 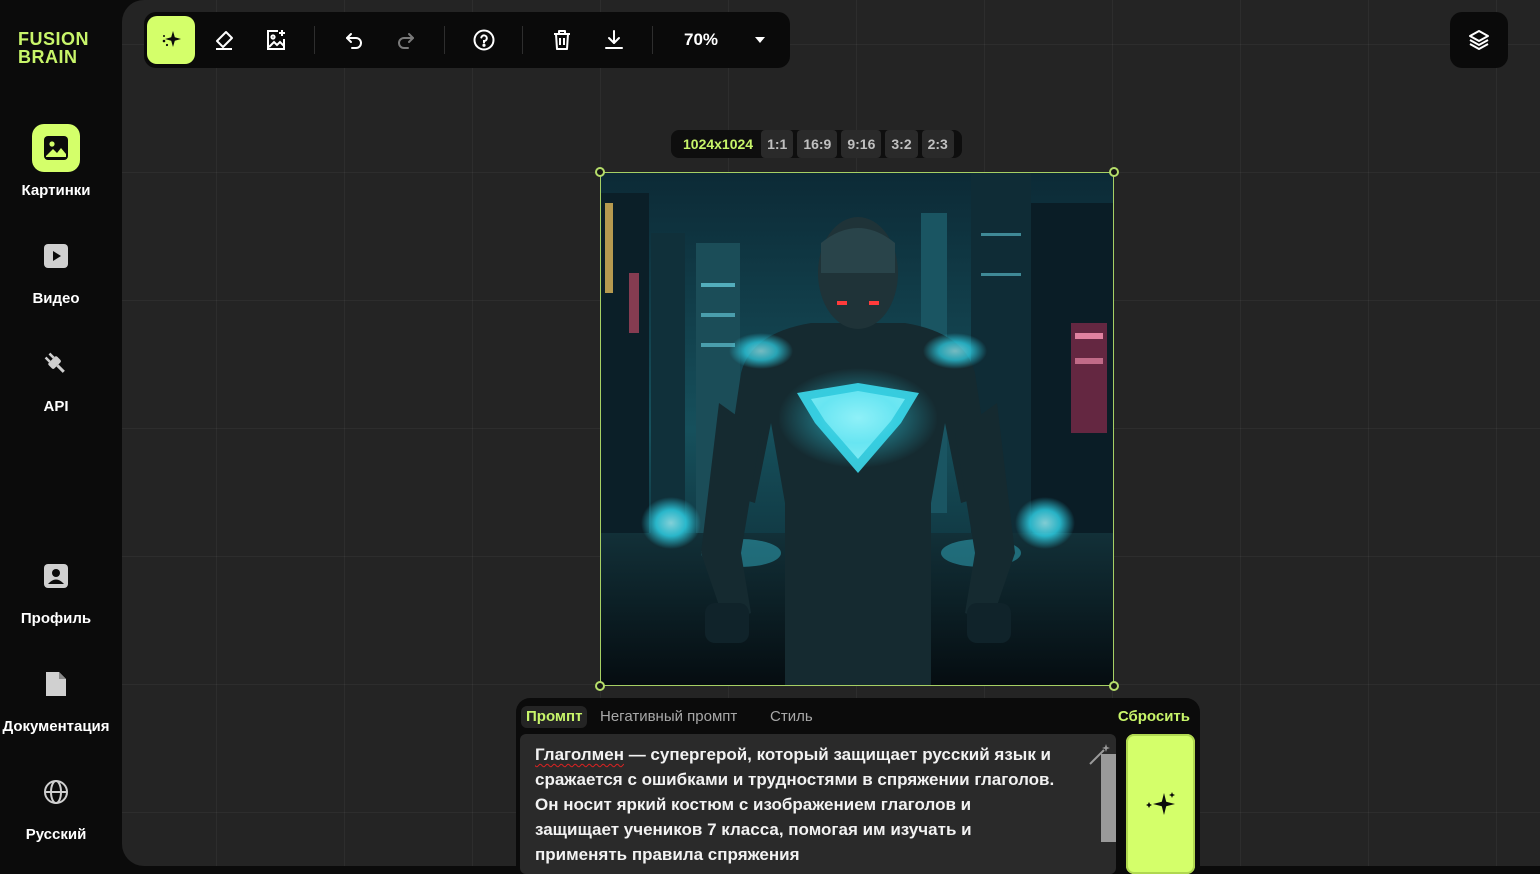 I want to click on sidebar-item-api: API, so click(x=56, y=377).